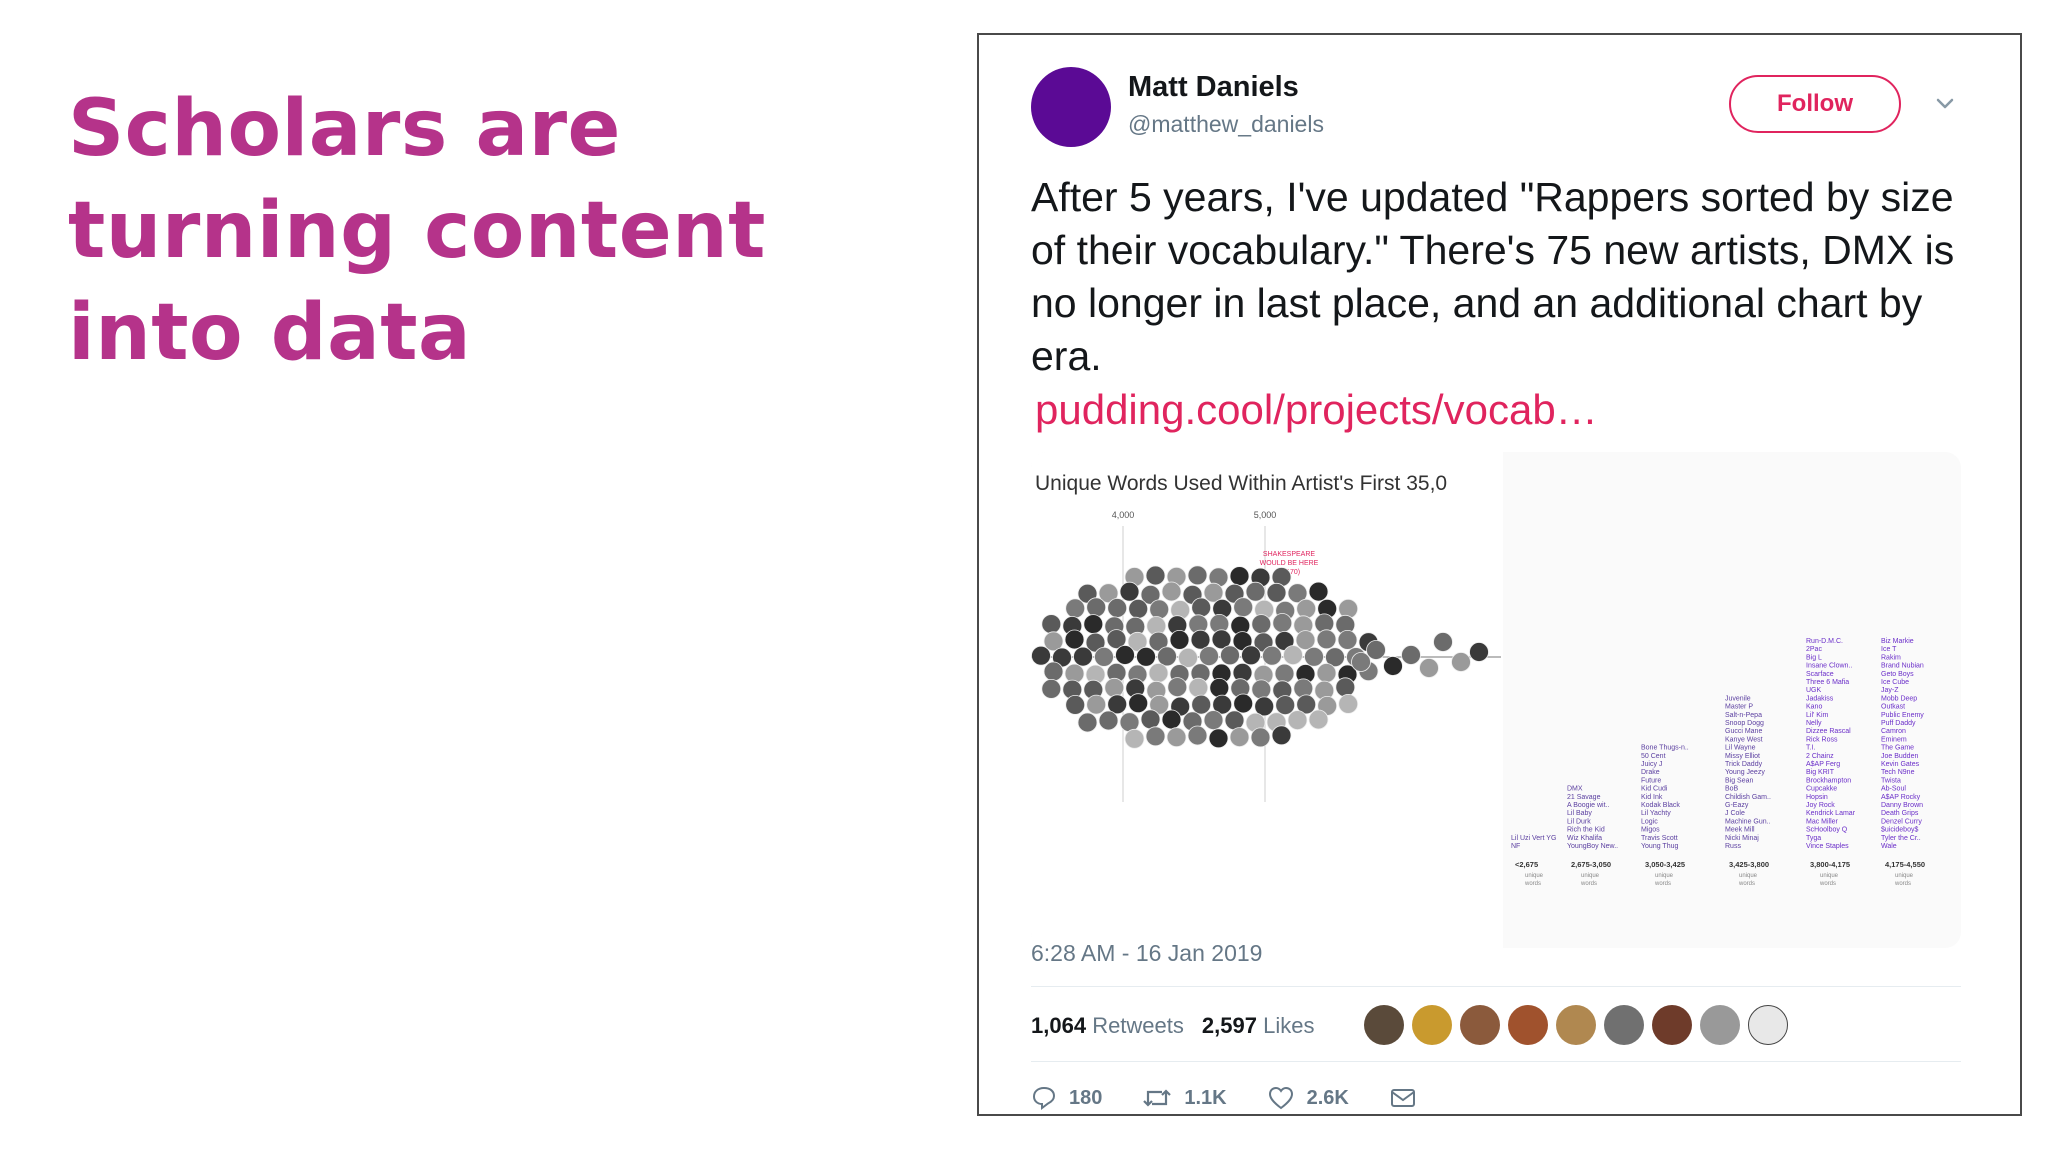 This screenshot has width=2048, height=1152. What do you see at coordinates (1213, 87) in the screenshot?
I see `author-name: Matt Daniels` at bounding box center [1213, 87].